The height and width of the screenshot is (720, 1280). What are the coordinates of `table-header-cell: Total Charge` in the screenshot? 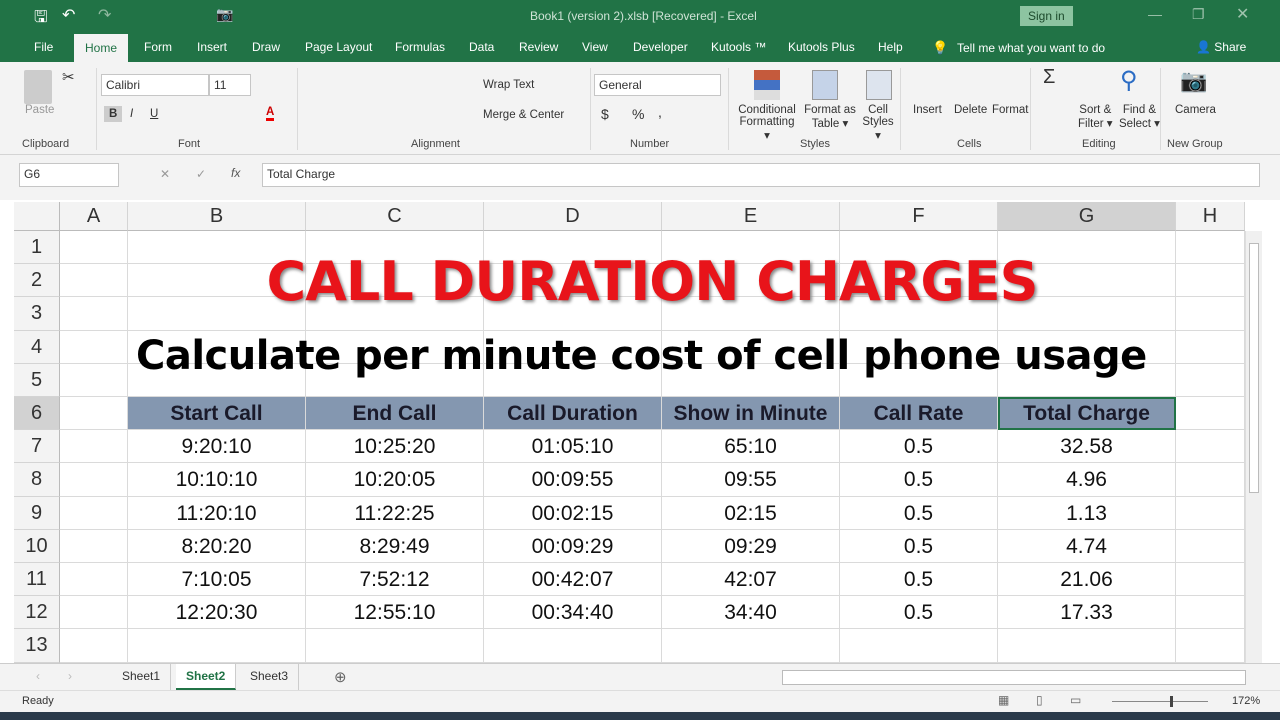 It's located at (1087, 414).